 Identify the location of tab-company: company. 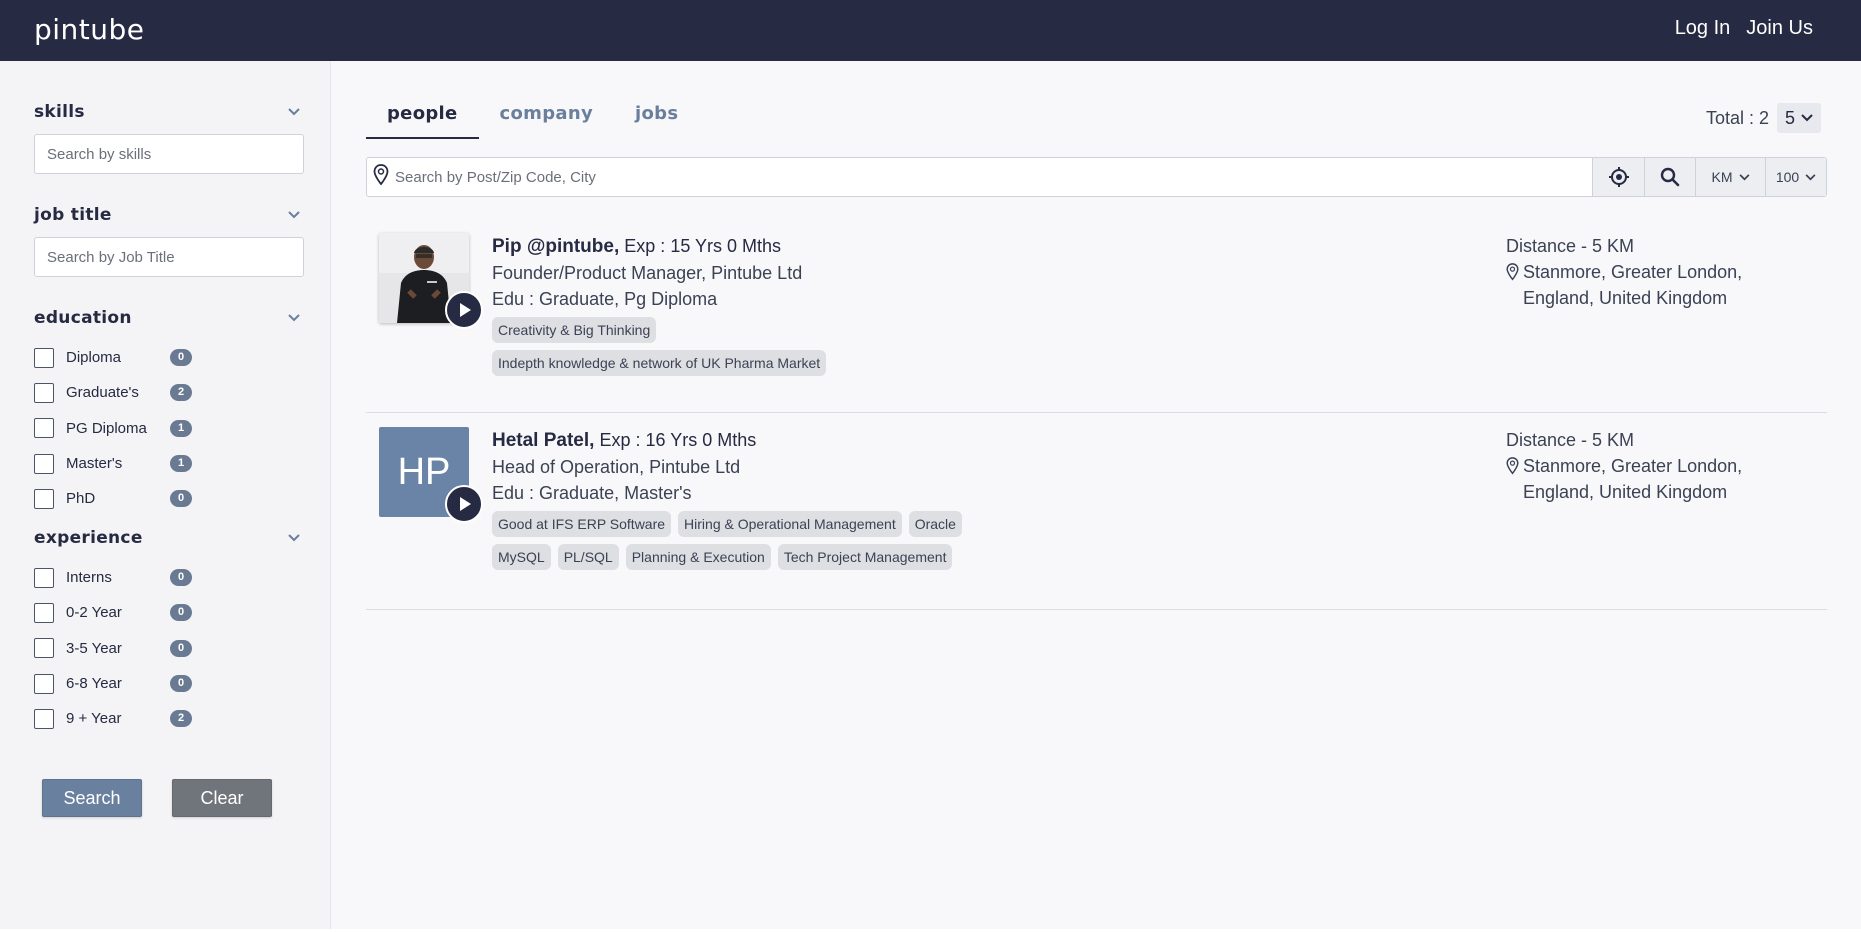
(546, 115).